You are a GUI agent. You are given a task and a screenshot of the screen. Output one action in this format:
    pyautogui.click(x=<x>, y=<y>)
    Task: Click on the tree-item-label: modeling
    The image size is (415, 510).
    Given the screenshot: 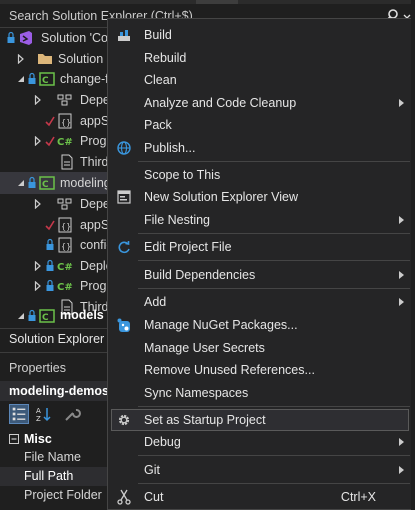 What is the action you would take?
    pyautogui.click(x=85, y=183)
    